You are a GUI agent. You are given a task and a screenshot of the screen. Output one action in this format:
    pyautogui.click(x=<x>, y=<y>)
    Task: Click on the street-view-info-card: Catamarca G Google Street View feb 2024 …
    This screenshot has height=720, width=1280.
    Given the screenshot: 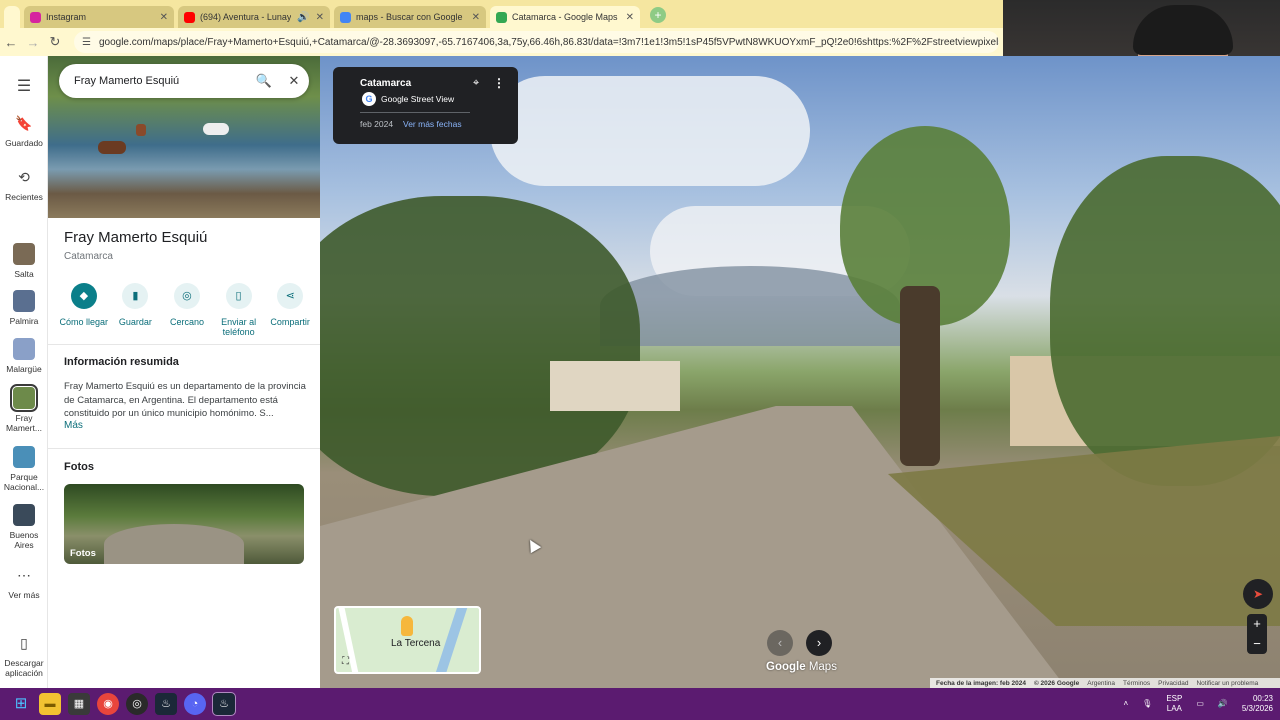 What is the action you would take?
    pyautogui.click(x=425, y=105)
    